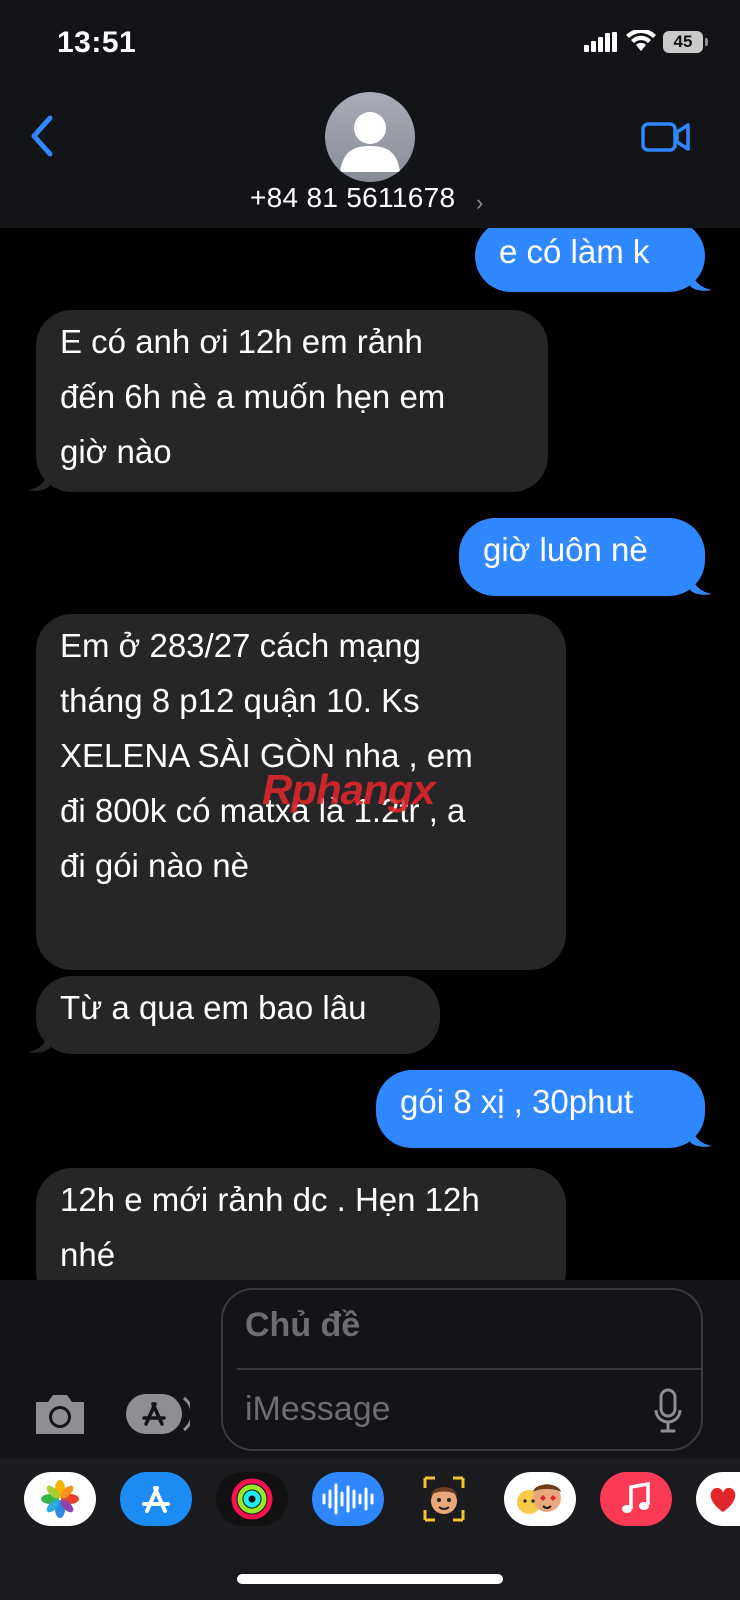  I want to click on photos-icon, so click(60, 1499).